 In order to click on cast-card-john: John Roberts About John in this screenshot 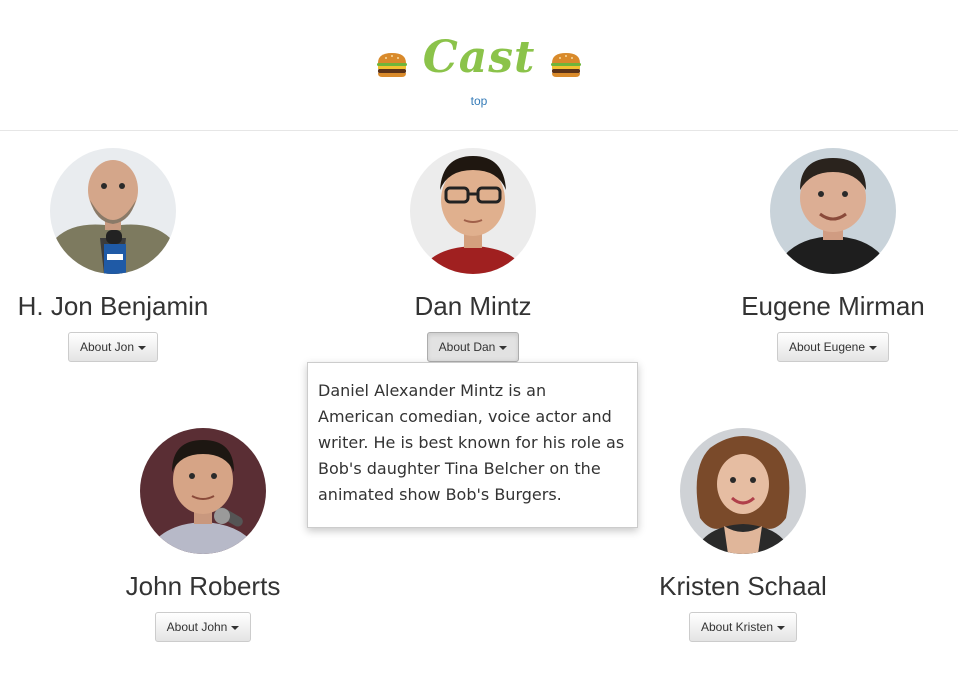, I will do `click(203, 535)`.